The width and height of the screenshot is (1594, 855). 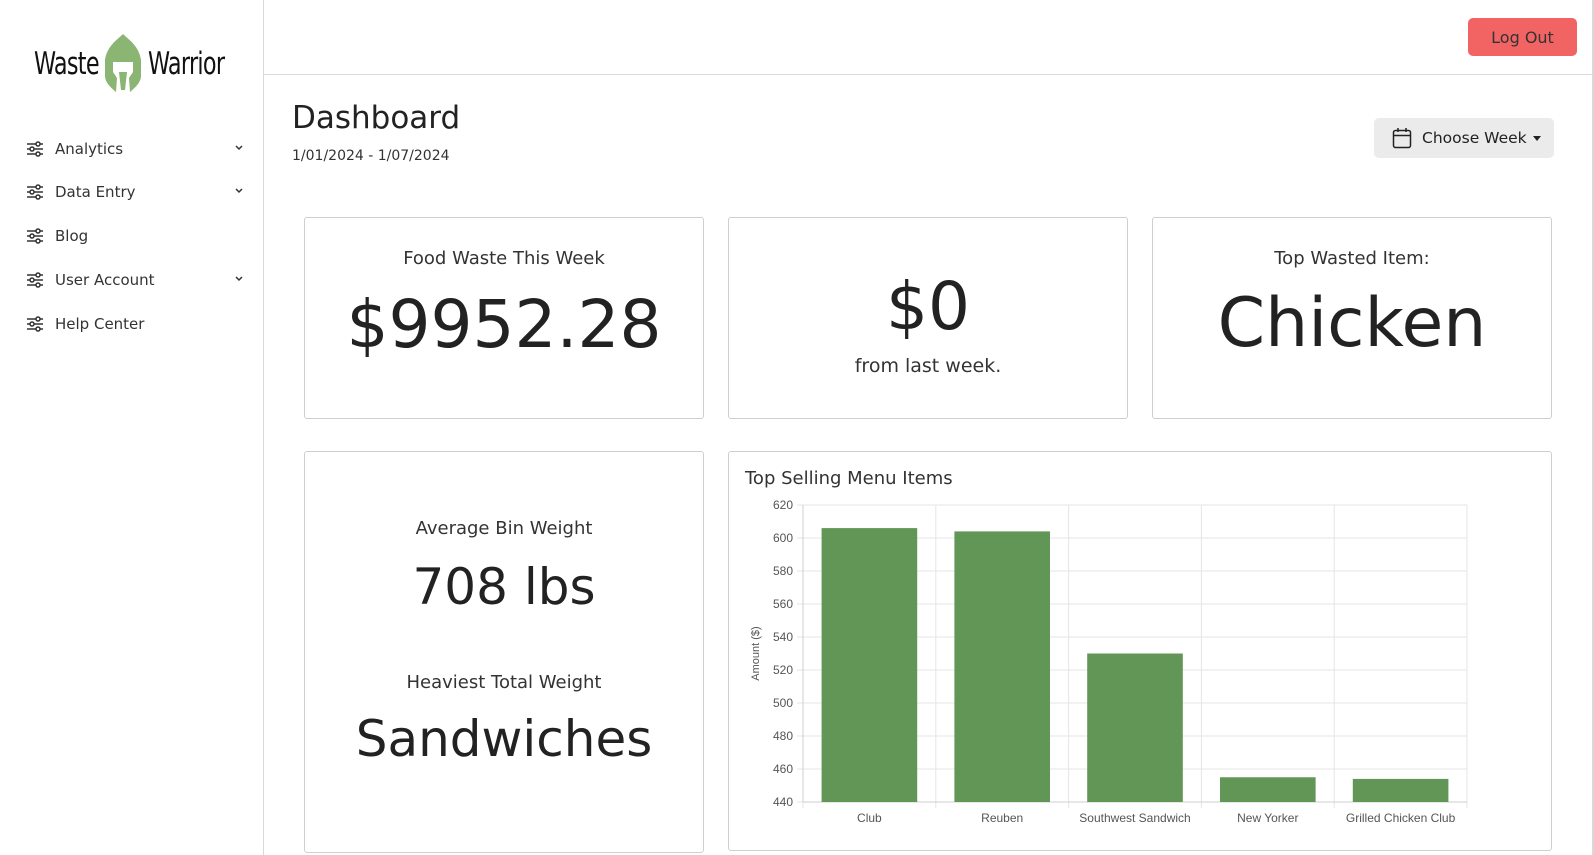 I want to click on top-bar, so click(x=929, y=37).